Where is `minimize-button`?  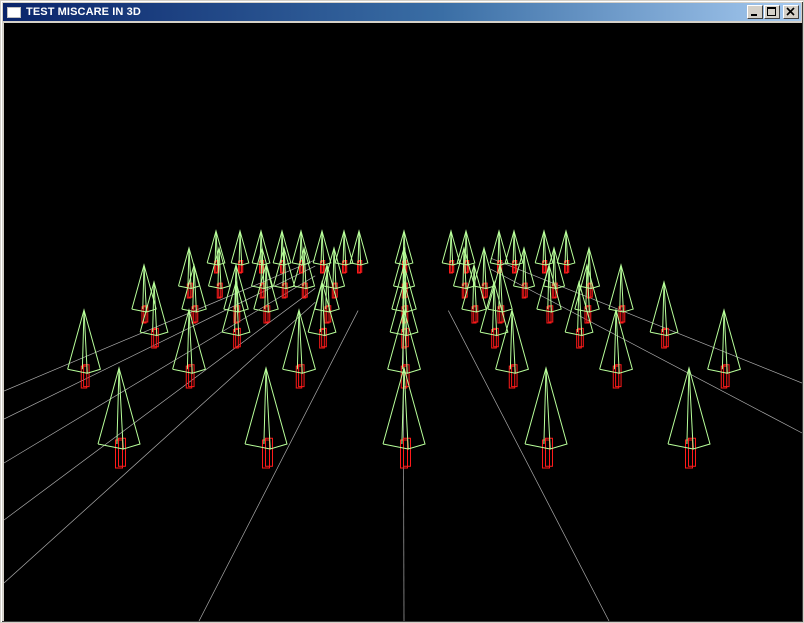 minimize-button is located at coordinates (755, 12).